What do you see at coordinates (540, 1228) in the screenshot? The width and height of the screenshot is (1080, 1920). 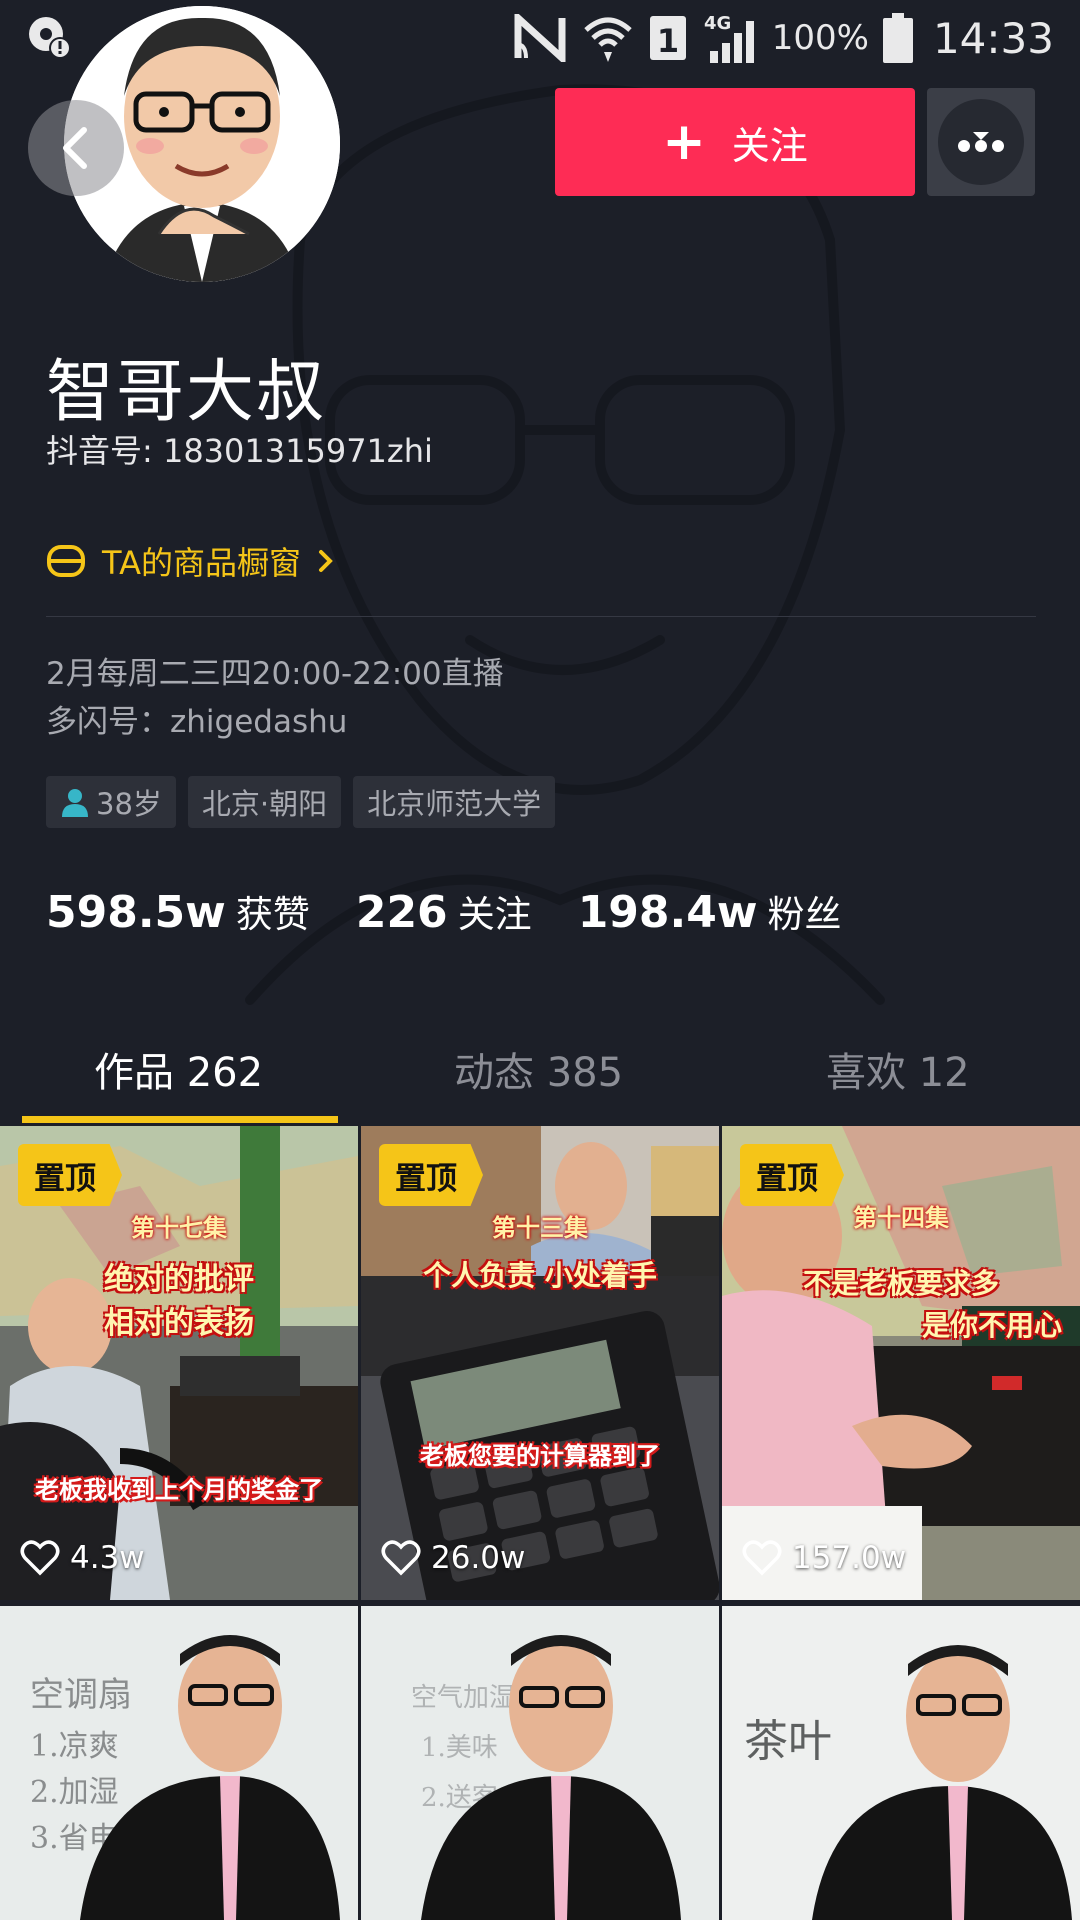 I see `episode-label: 第十三集` at bounding box center [540, 1228].